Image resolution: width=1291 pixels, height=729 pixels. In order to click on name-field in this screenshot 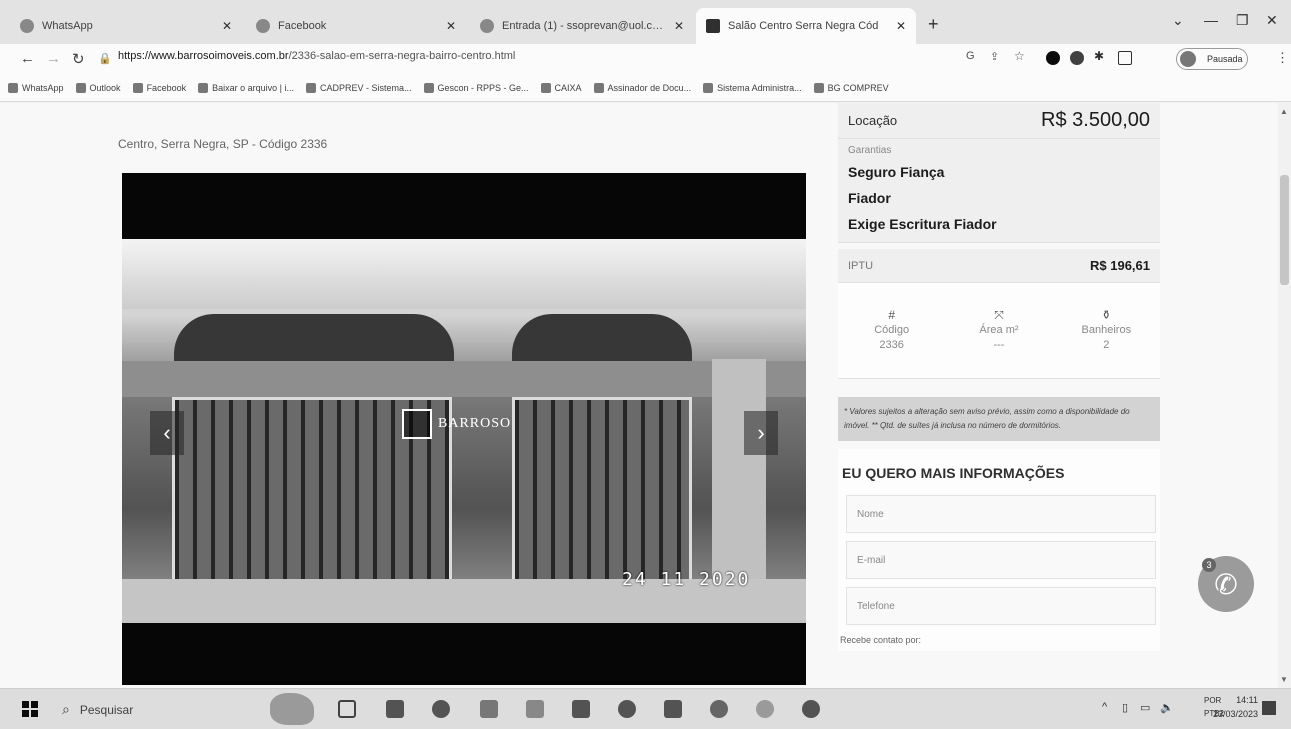, I will do `click(1001, 514)`.